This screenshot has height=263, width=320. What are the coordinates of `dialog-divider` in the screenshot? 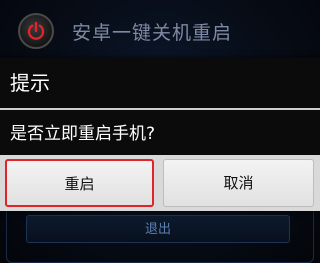 It's located at (160, 109).